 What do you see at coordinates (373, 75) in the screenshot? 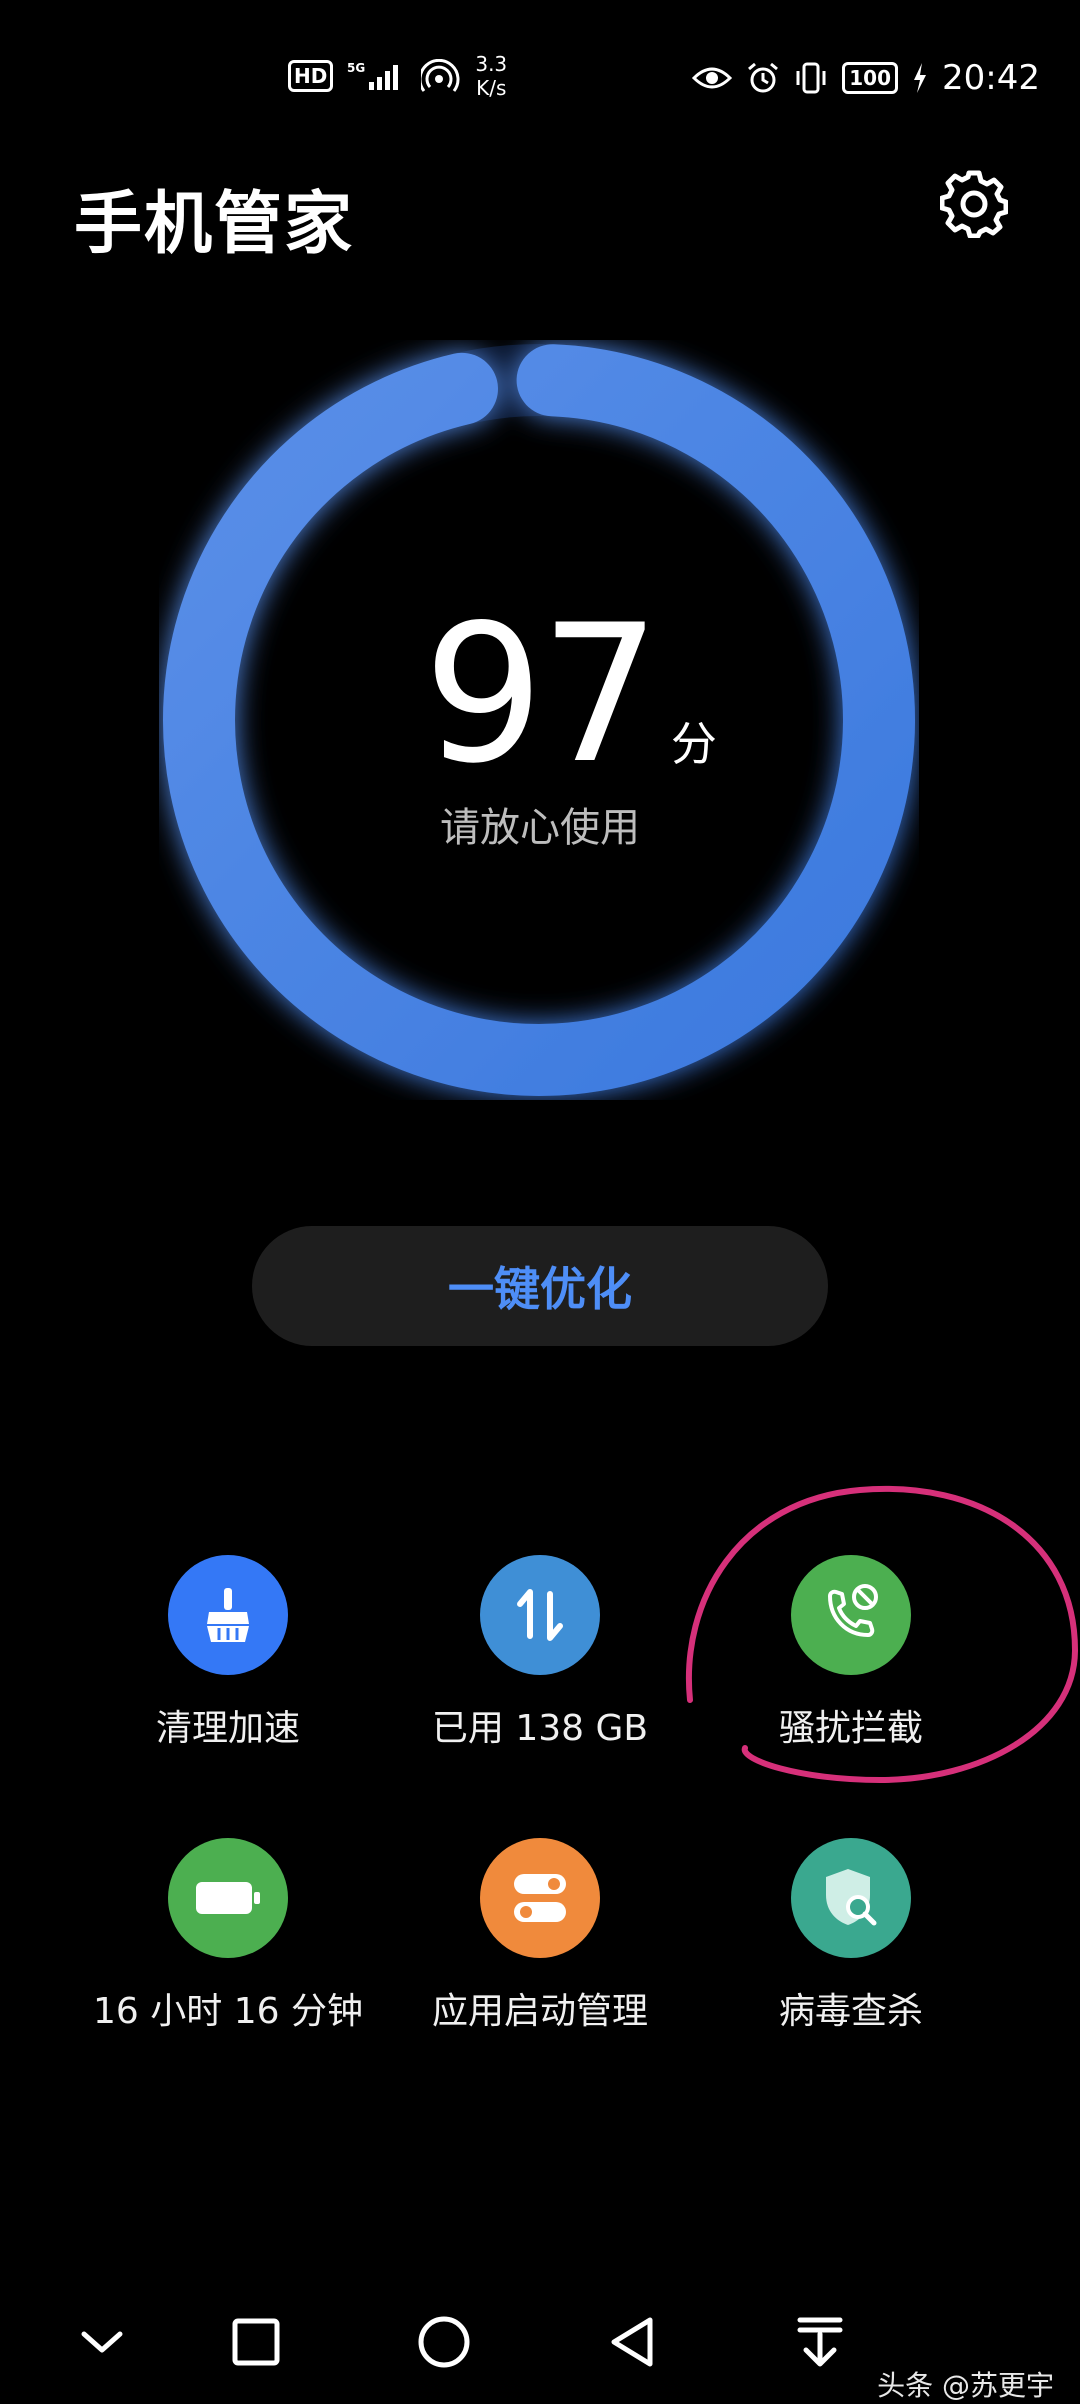
I see `signal-icon: 5G` at bounding box center [373, 75].